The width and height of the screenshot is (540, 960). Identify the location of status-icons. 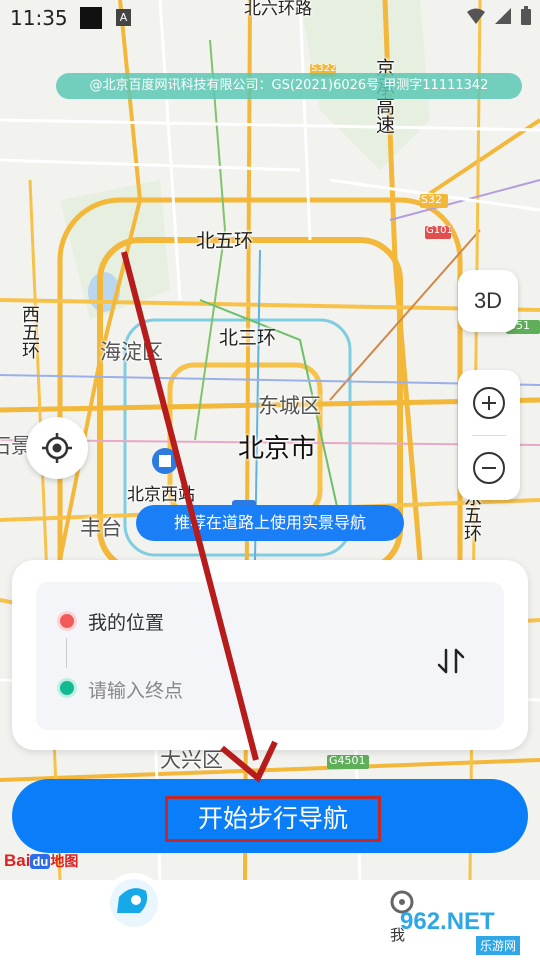
(499, 16).